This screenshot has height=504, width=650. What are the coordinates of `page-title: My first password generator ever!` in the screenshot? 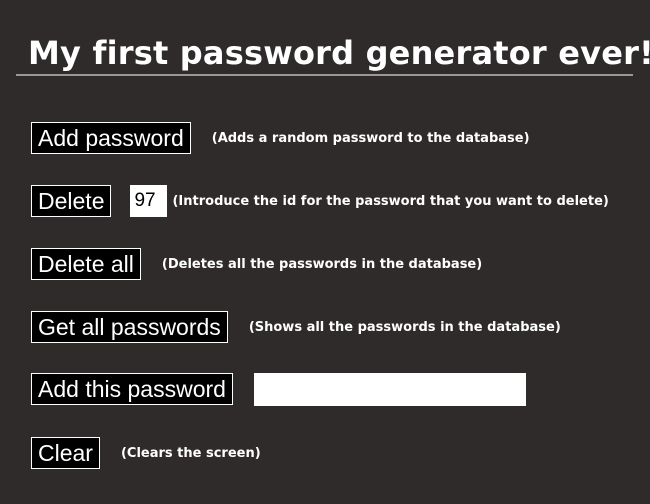 It's located at (339, 53).